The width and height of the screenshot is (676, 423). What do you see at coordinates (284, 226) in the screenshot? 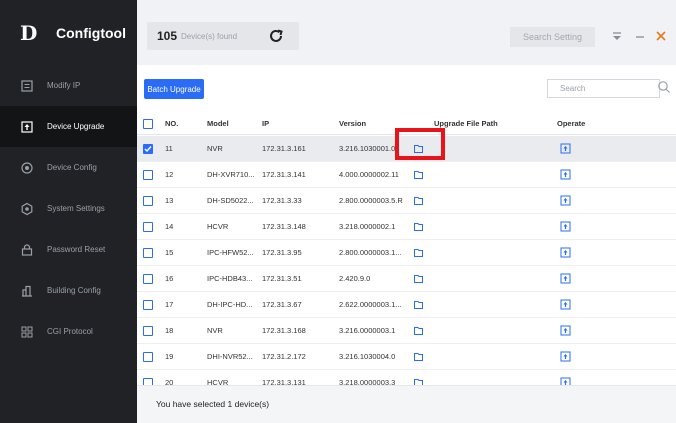
I see `cell-ip: 172.31.3.148` at bounding box center [284, 226].